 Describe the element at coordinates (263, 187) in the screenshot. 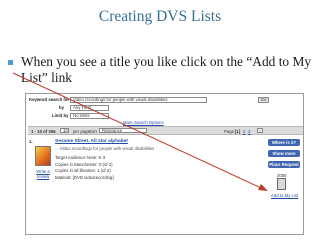

I see `arrow-head-icon` at that location.